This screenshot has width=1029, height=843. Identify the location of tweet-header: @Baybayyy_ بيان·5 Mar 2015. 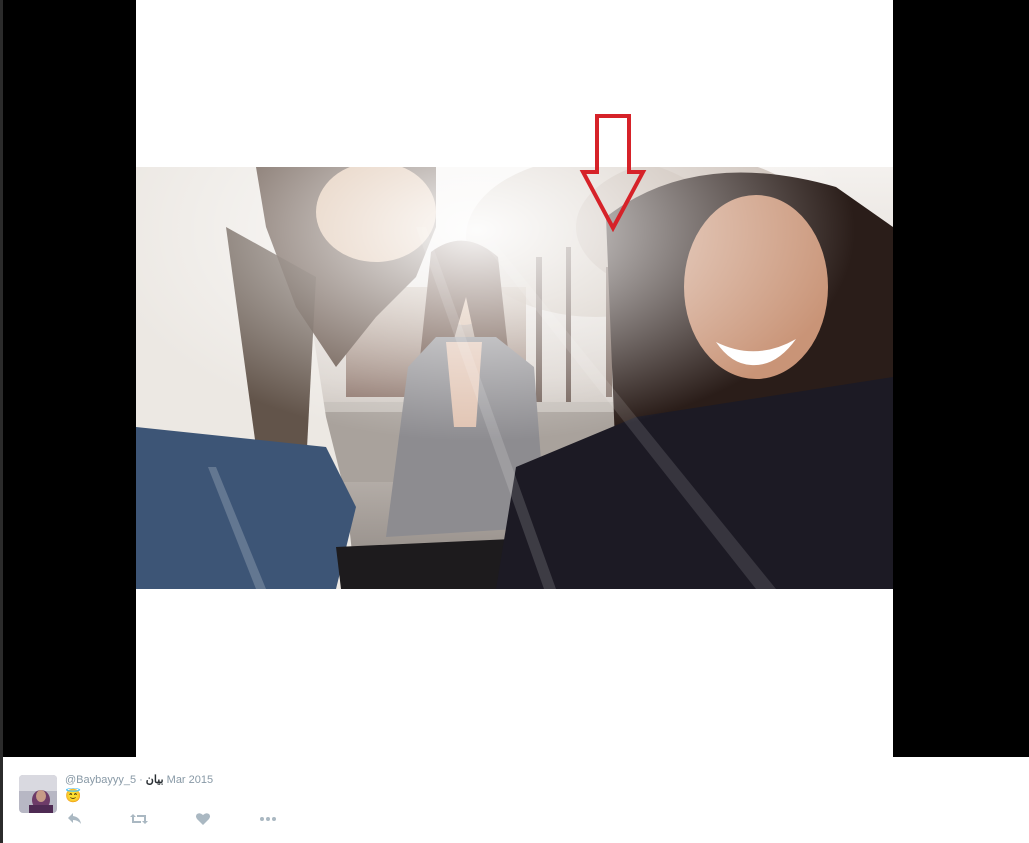
(139, 780).